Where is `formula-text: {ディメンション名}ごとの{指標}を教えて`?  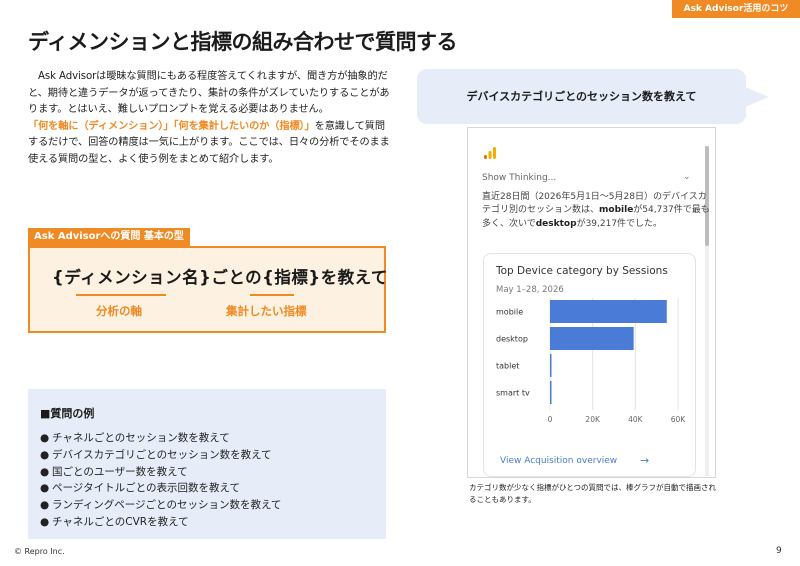
formula-text: {ディメンション名}ごとの{指標}を教えて is located at coordinates (220, 277).